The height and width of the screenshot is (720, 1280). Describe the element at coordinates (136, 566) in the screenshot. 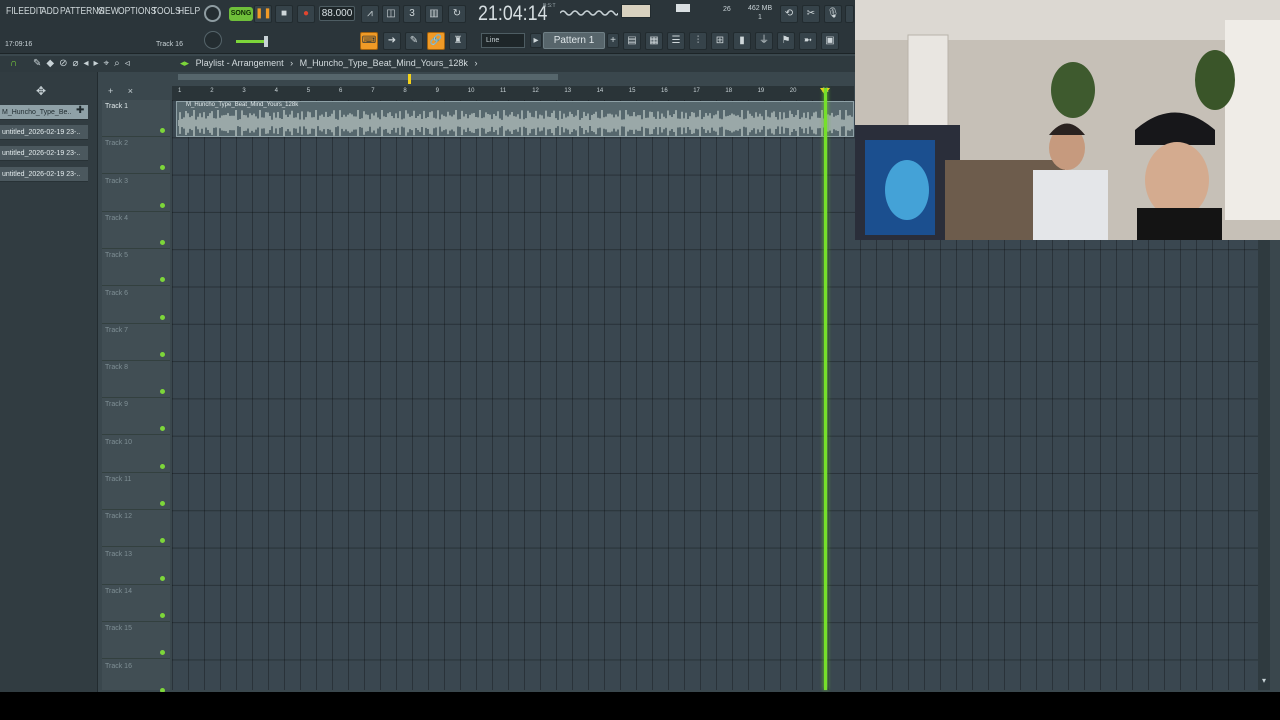

I see `track-row: Track 13` at that location.